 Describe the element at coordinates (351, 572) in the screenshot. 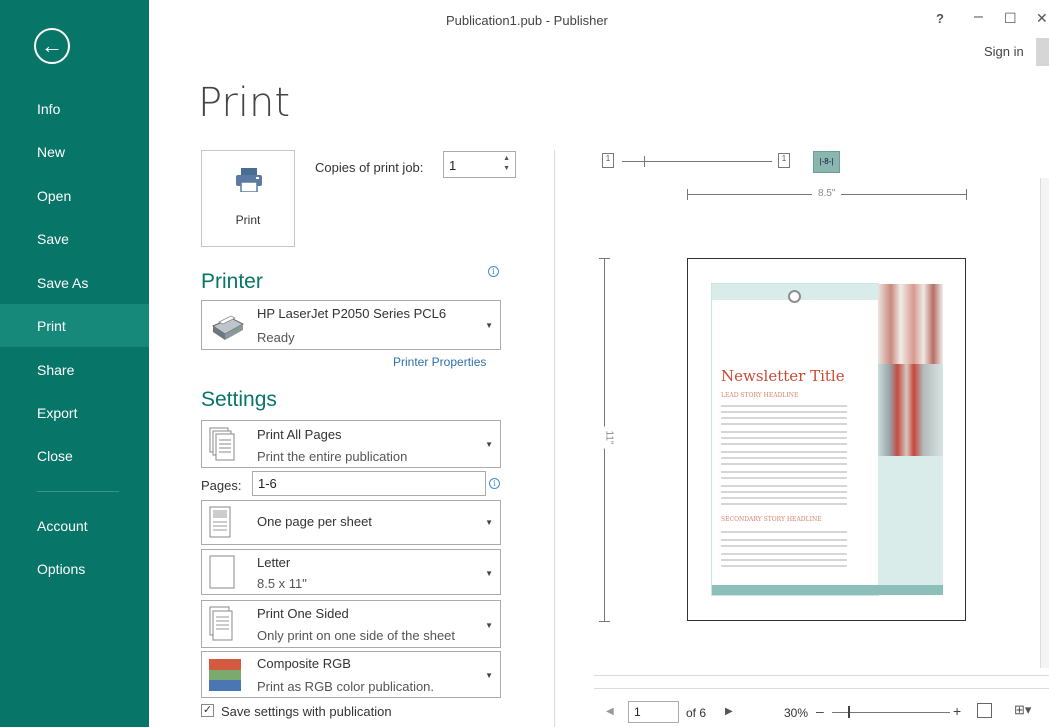

I see `paper-size-dropdown: Letter 8.5 x 11" ▼` at that location.